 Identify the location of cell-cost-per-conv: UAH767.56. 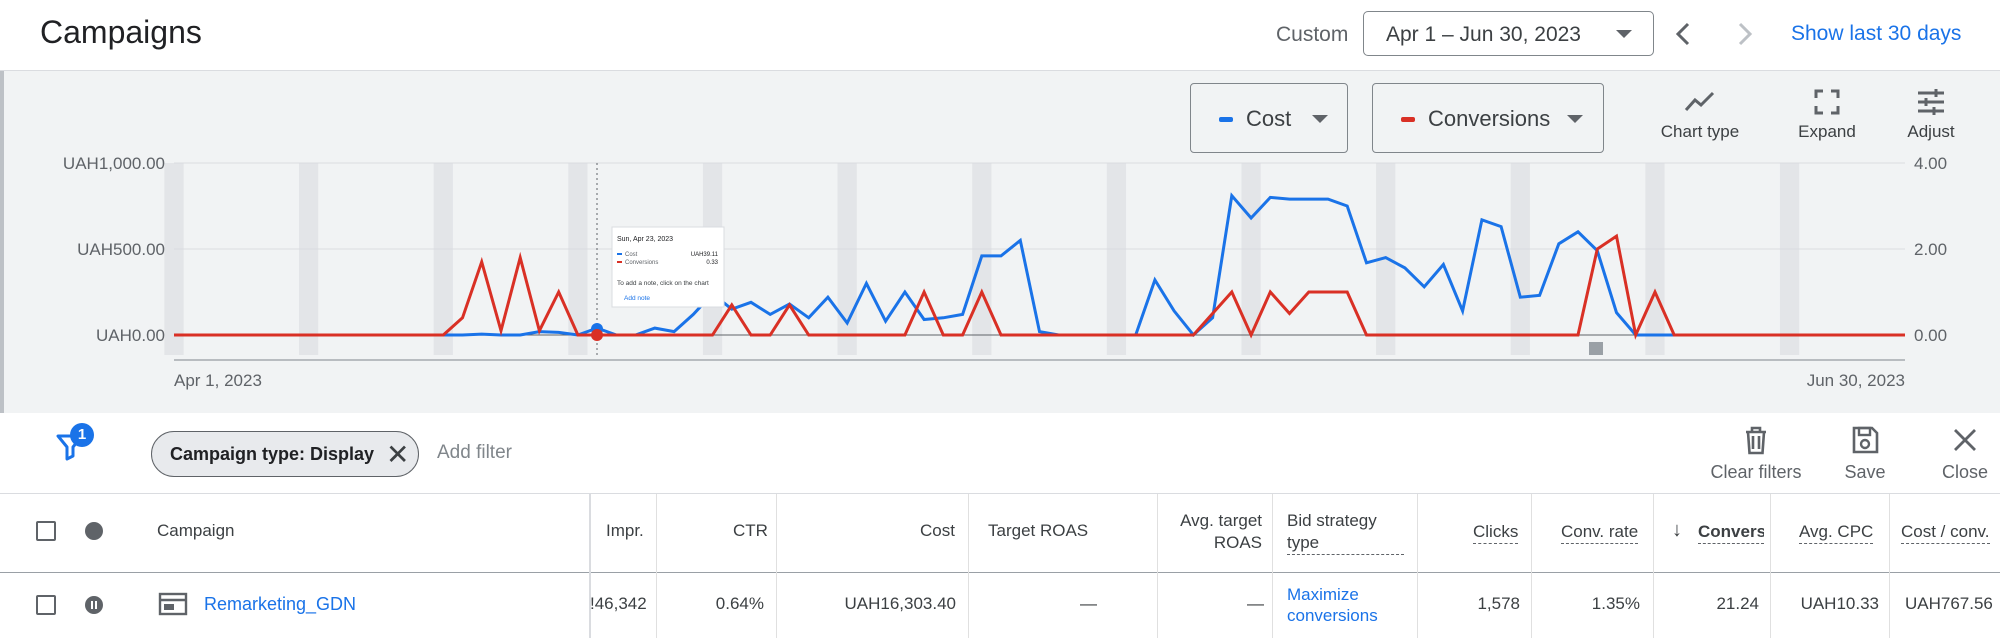
(1949, 603).